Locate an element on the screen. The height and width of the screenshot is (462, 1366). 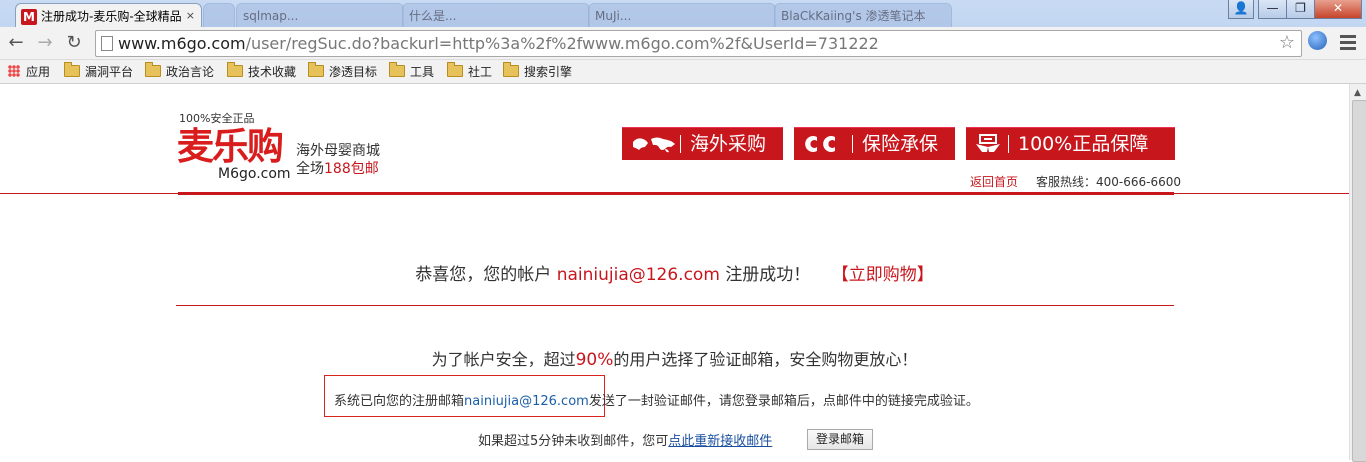
header-accent-line is located at coordinates (676, 193).